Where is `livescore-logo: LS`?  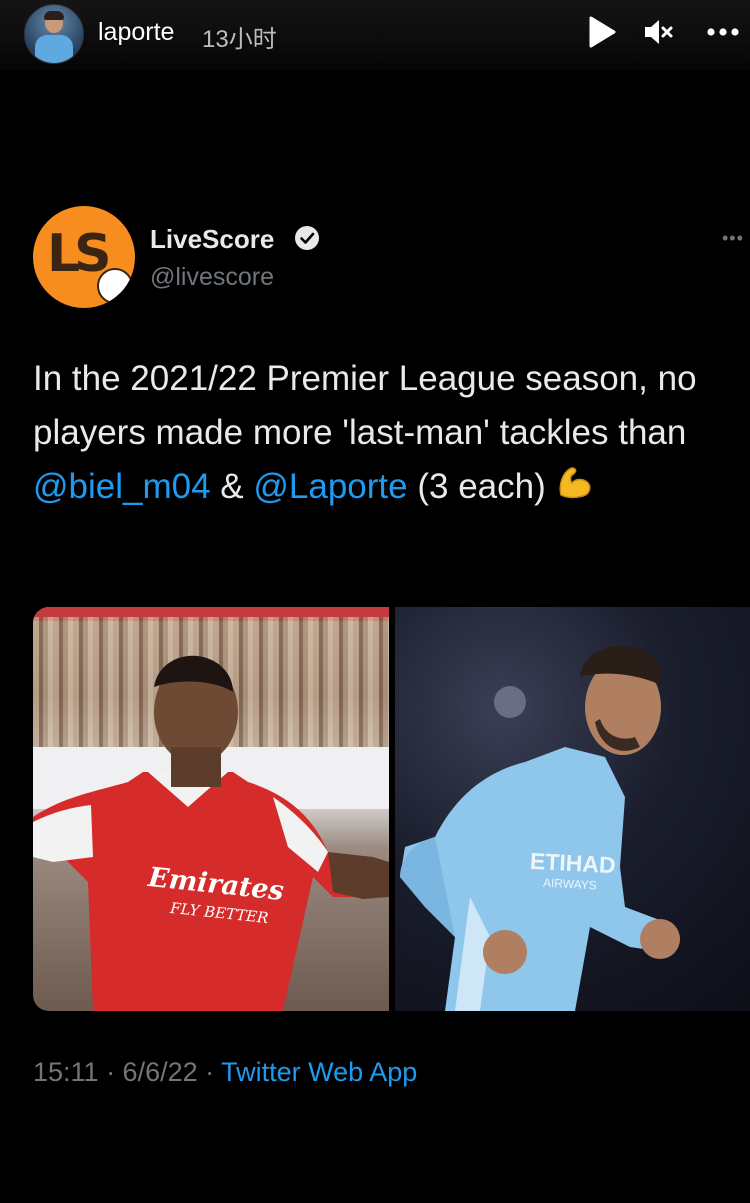 livescore-logo: LS is located at coordinates (84, 257).